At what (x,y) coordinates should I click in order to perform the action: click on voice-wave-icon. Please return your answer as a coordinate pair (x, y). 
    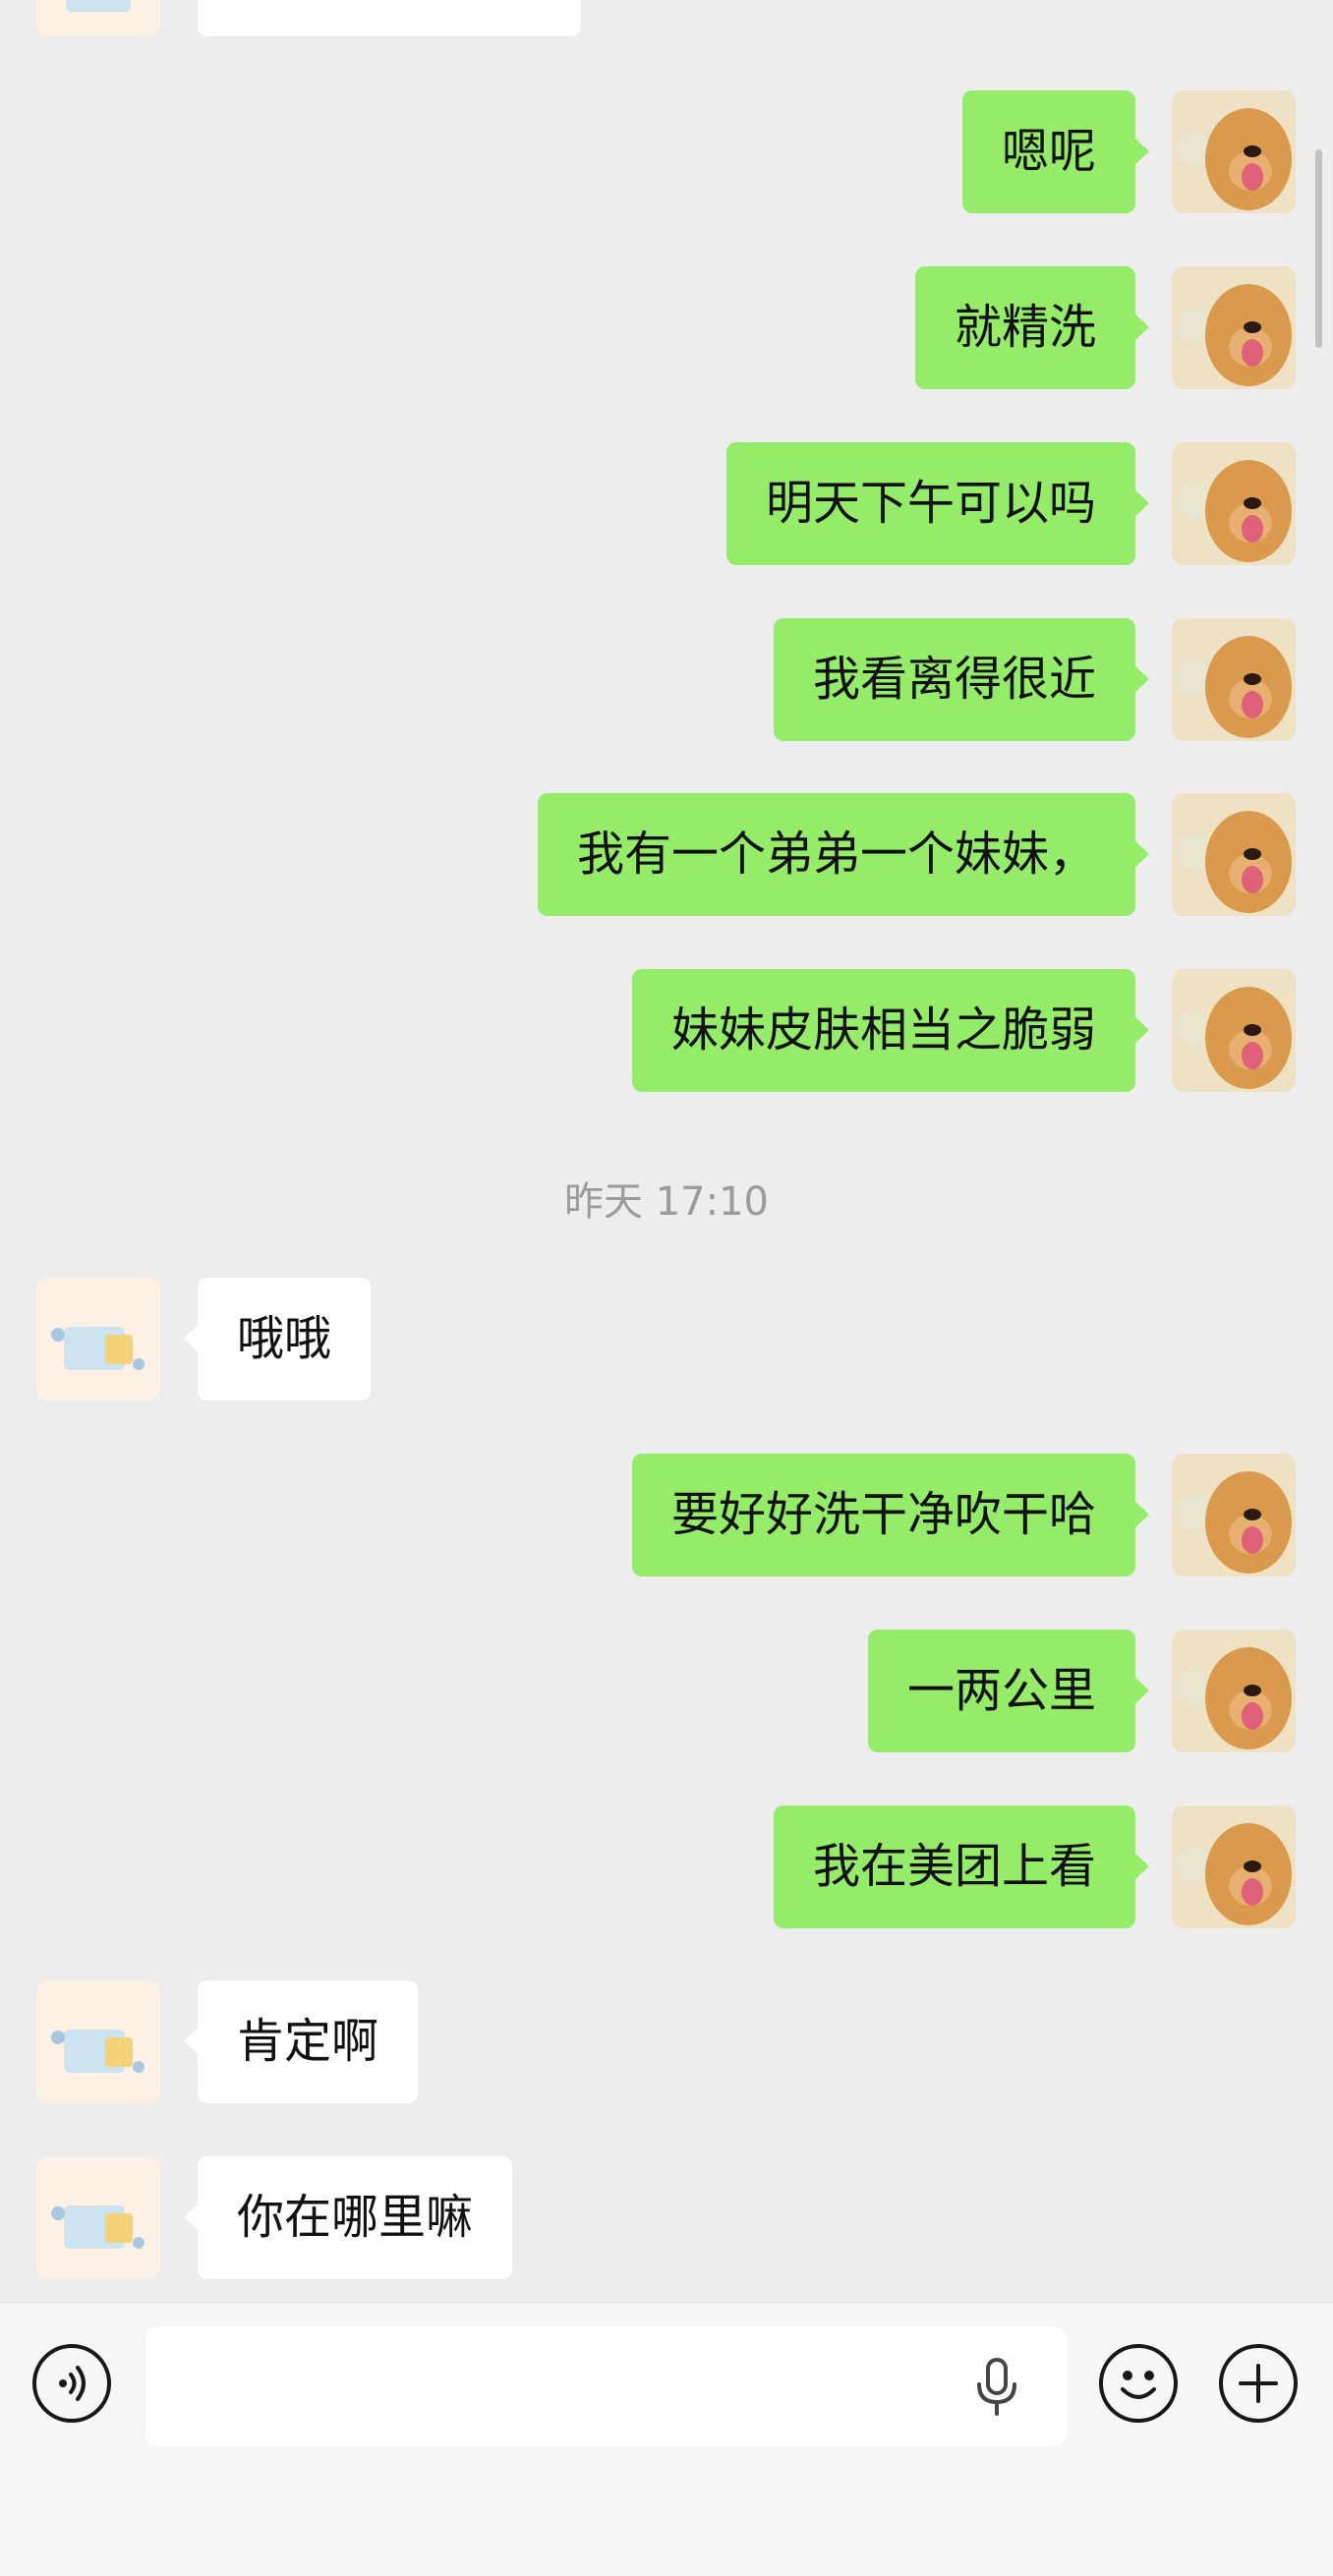
    Looking at the image, I should click on (73, 2383).